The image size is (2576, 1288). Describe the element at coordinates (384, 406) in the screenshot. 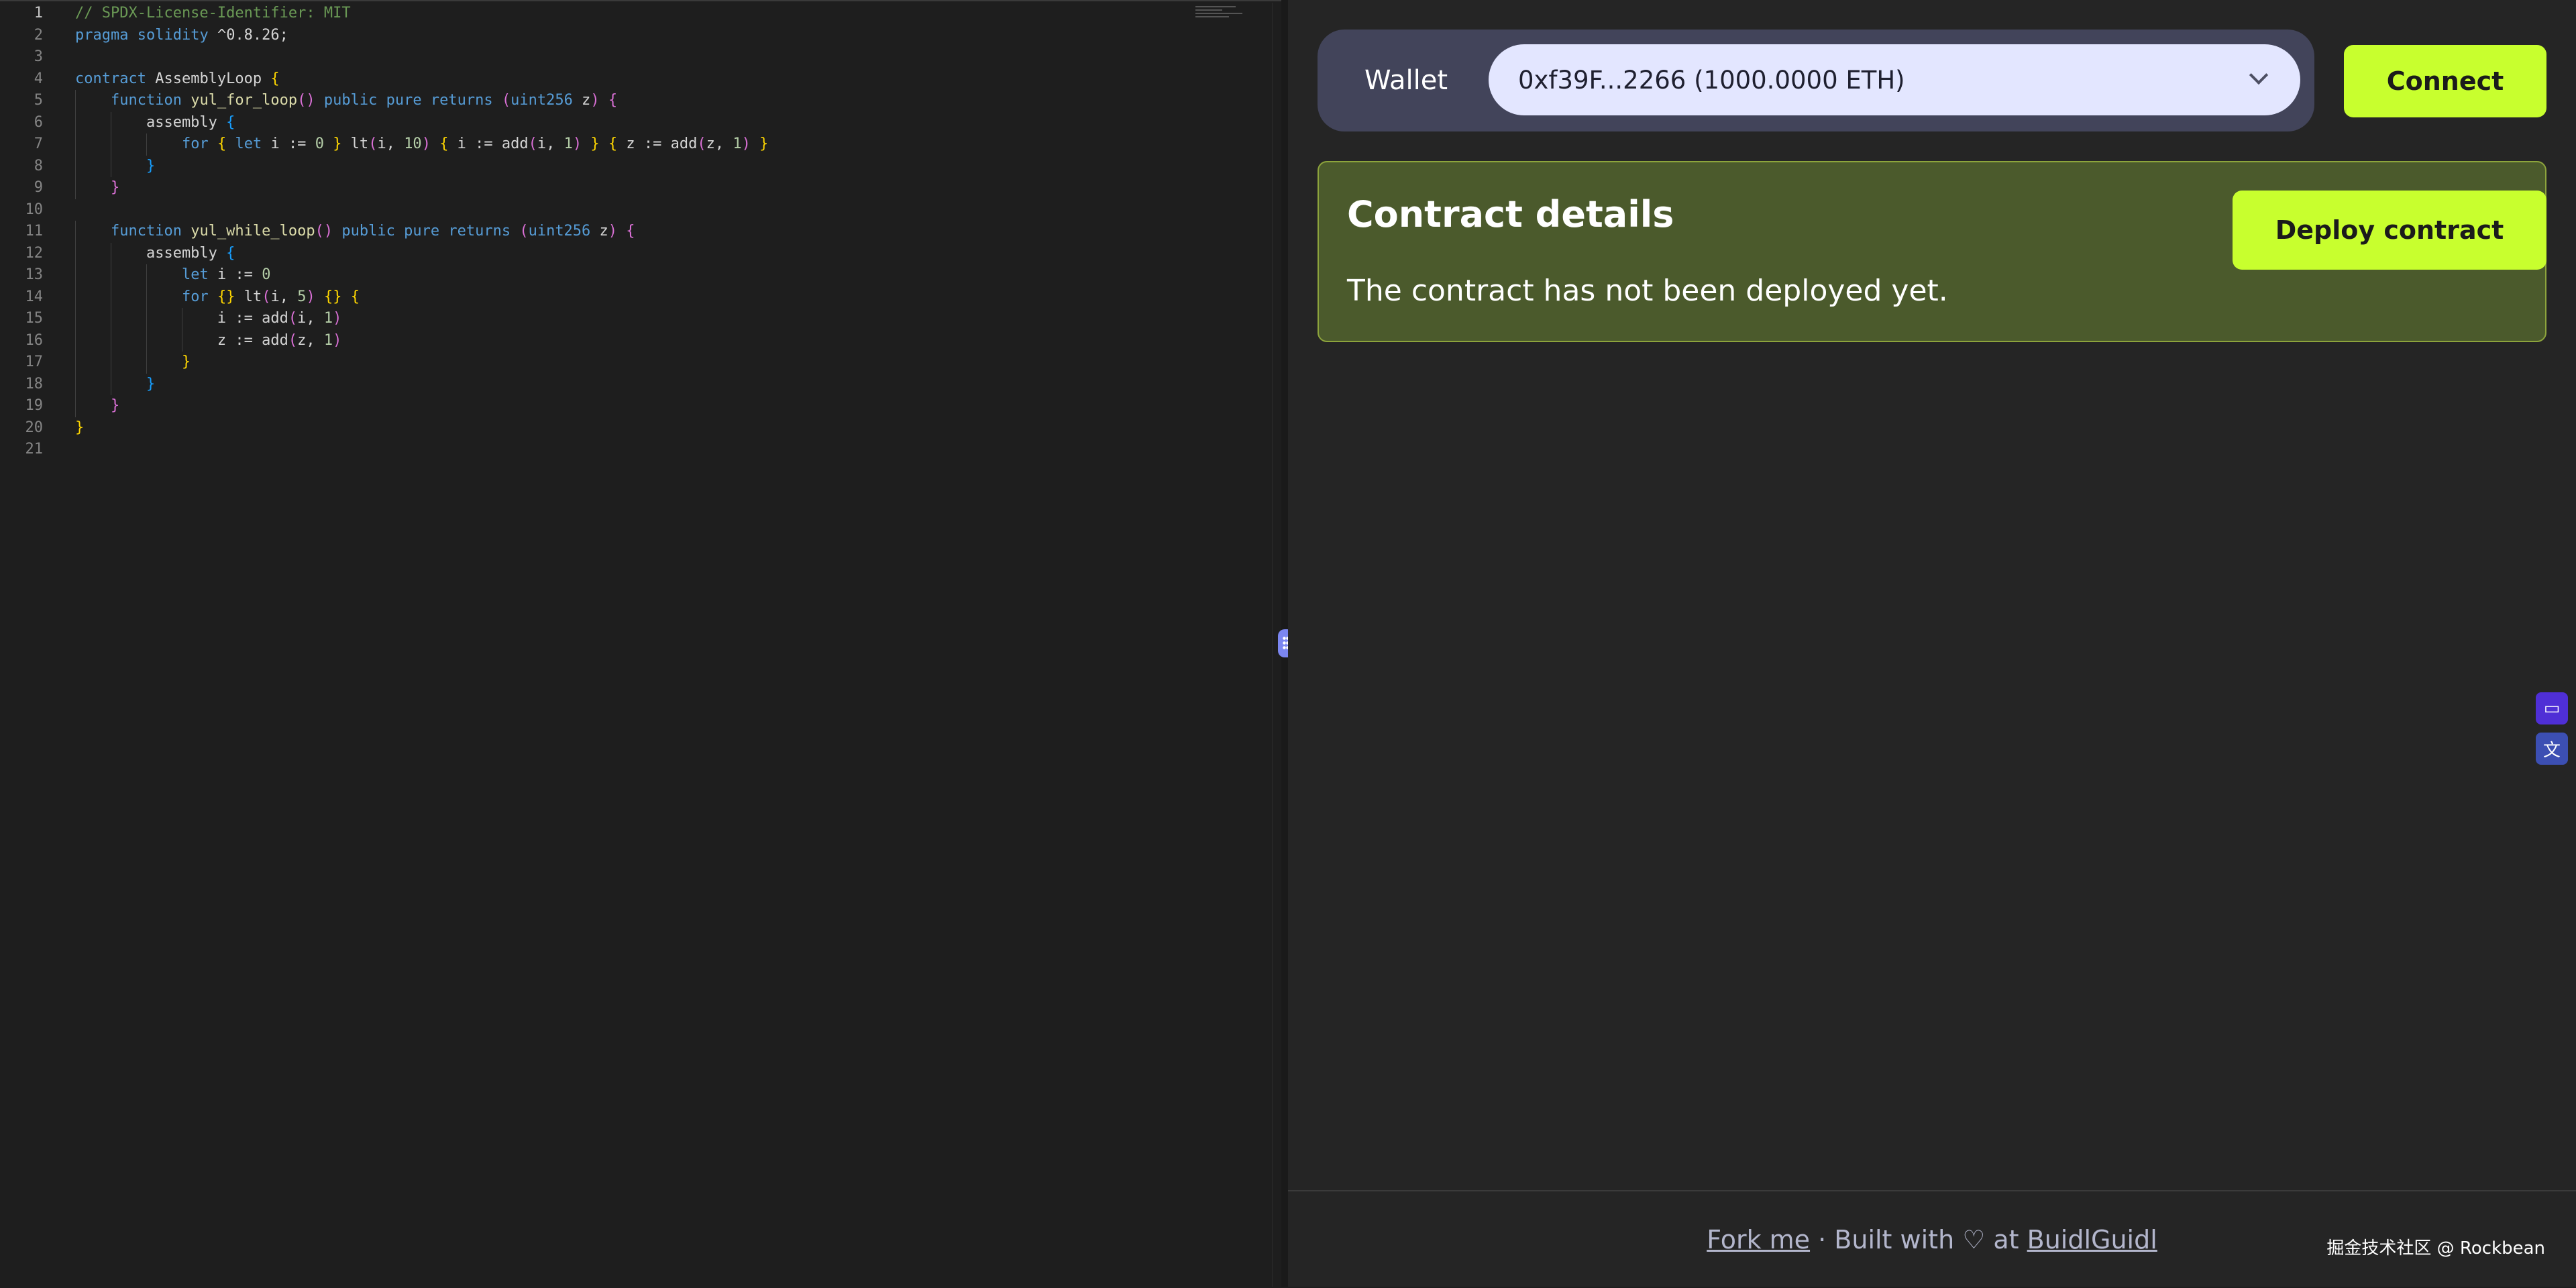

I see `code-line: 19 }` at that location.